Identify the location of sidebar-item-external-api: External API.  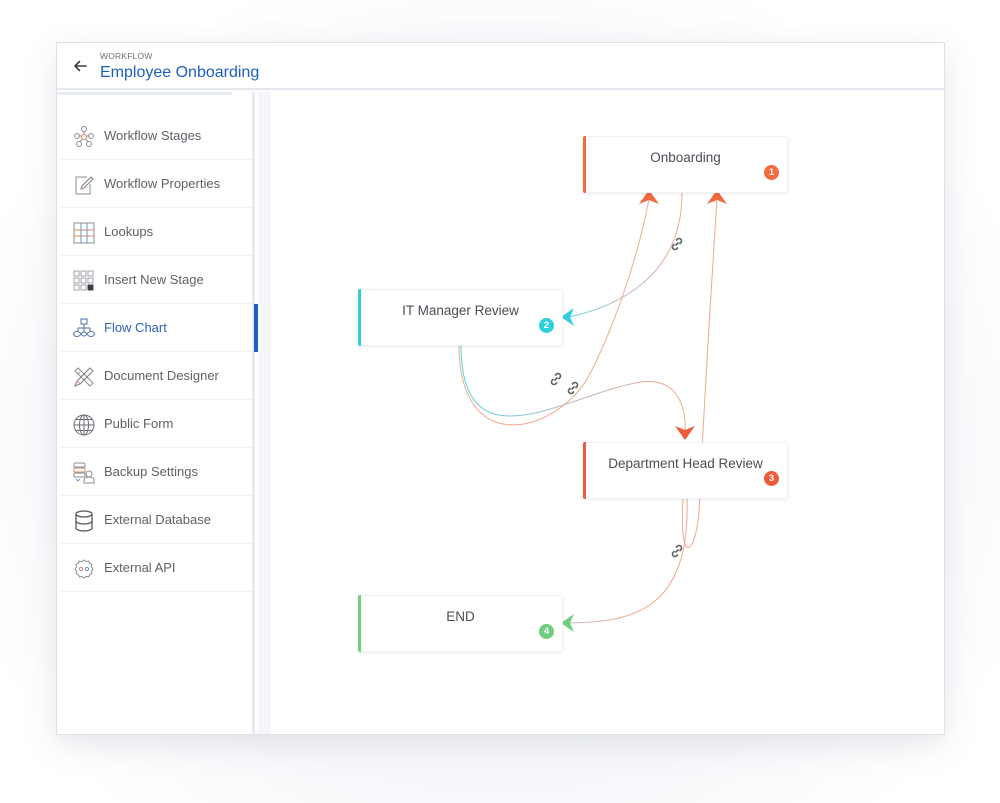
(156, 568).